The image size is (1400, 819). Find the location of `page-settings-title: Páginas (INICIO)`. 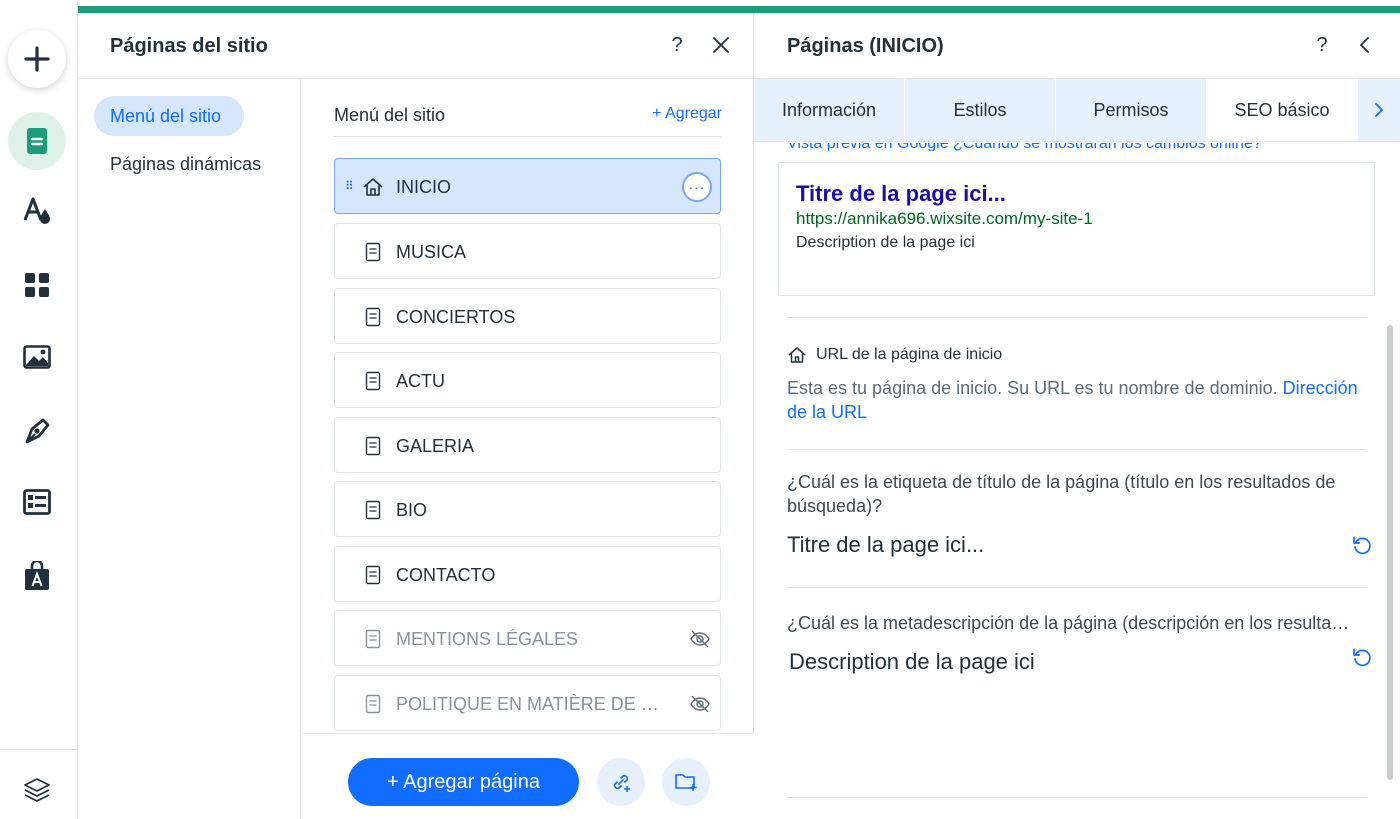

page-settings-title: Páginas (INICIO) is located at coordinates (865, 46).